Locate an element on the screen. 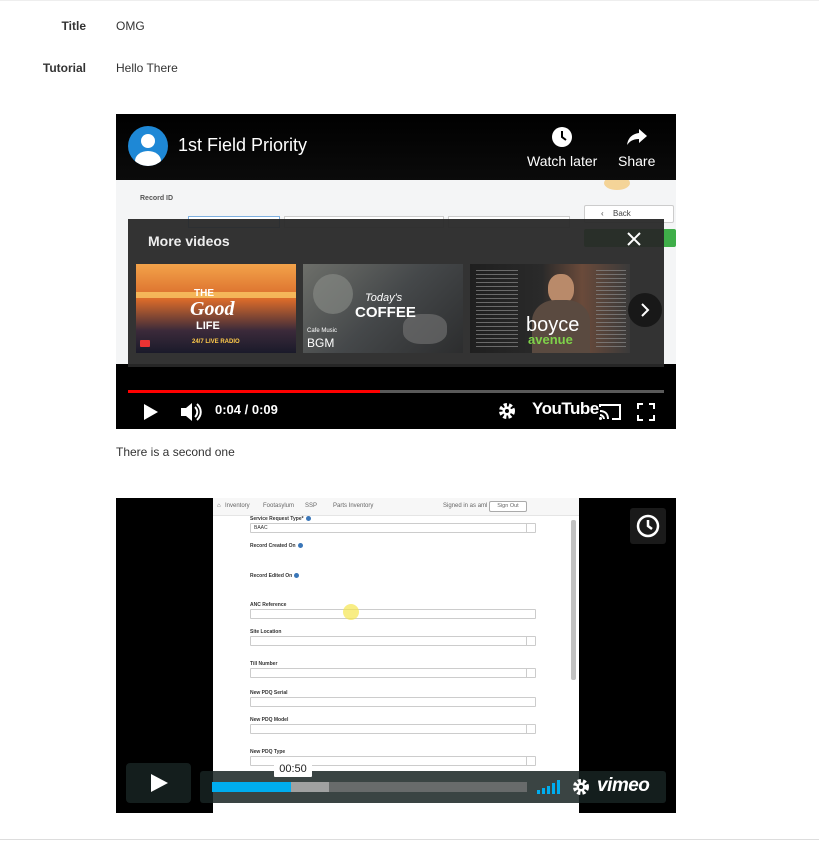  form-label: Site Location is located at coordinates (266, 632).